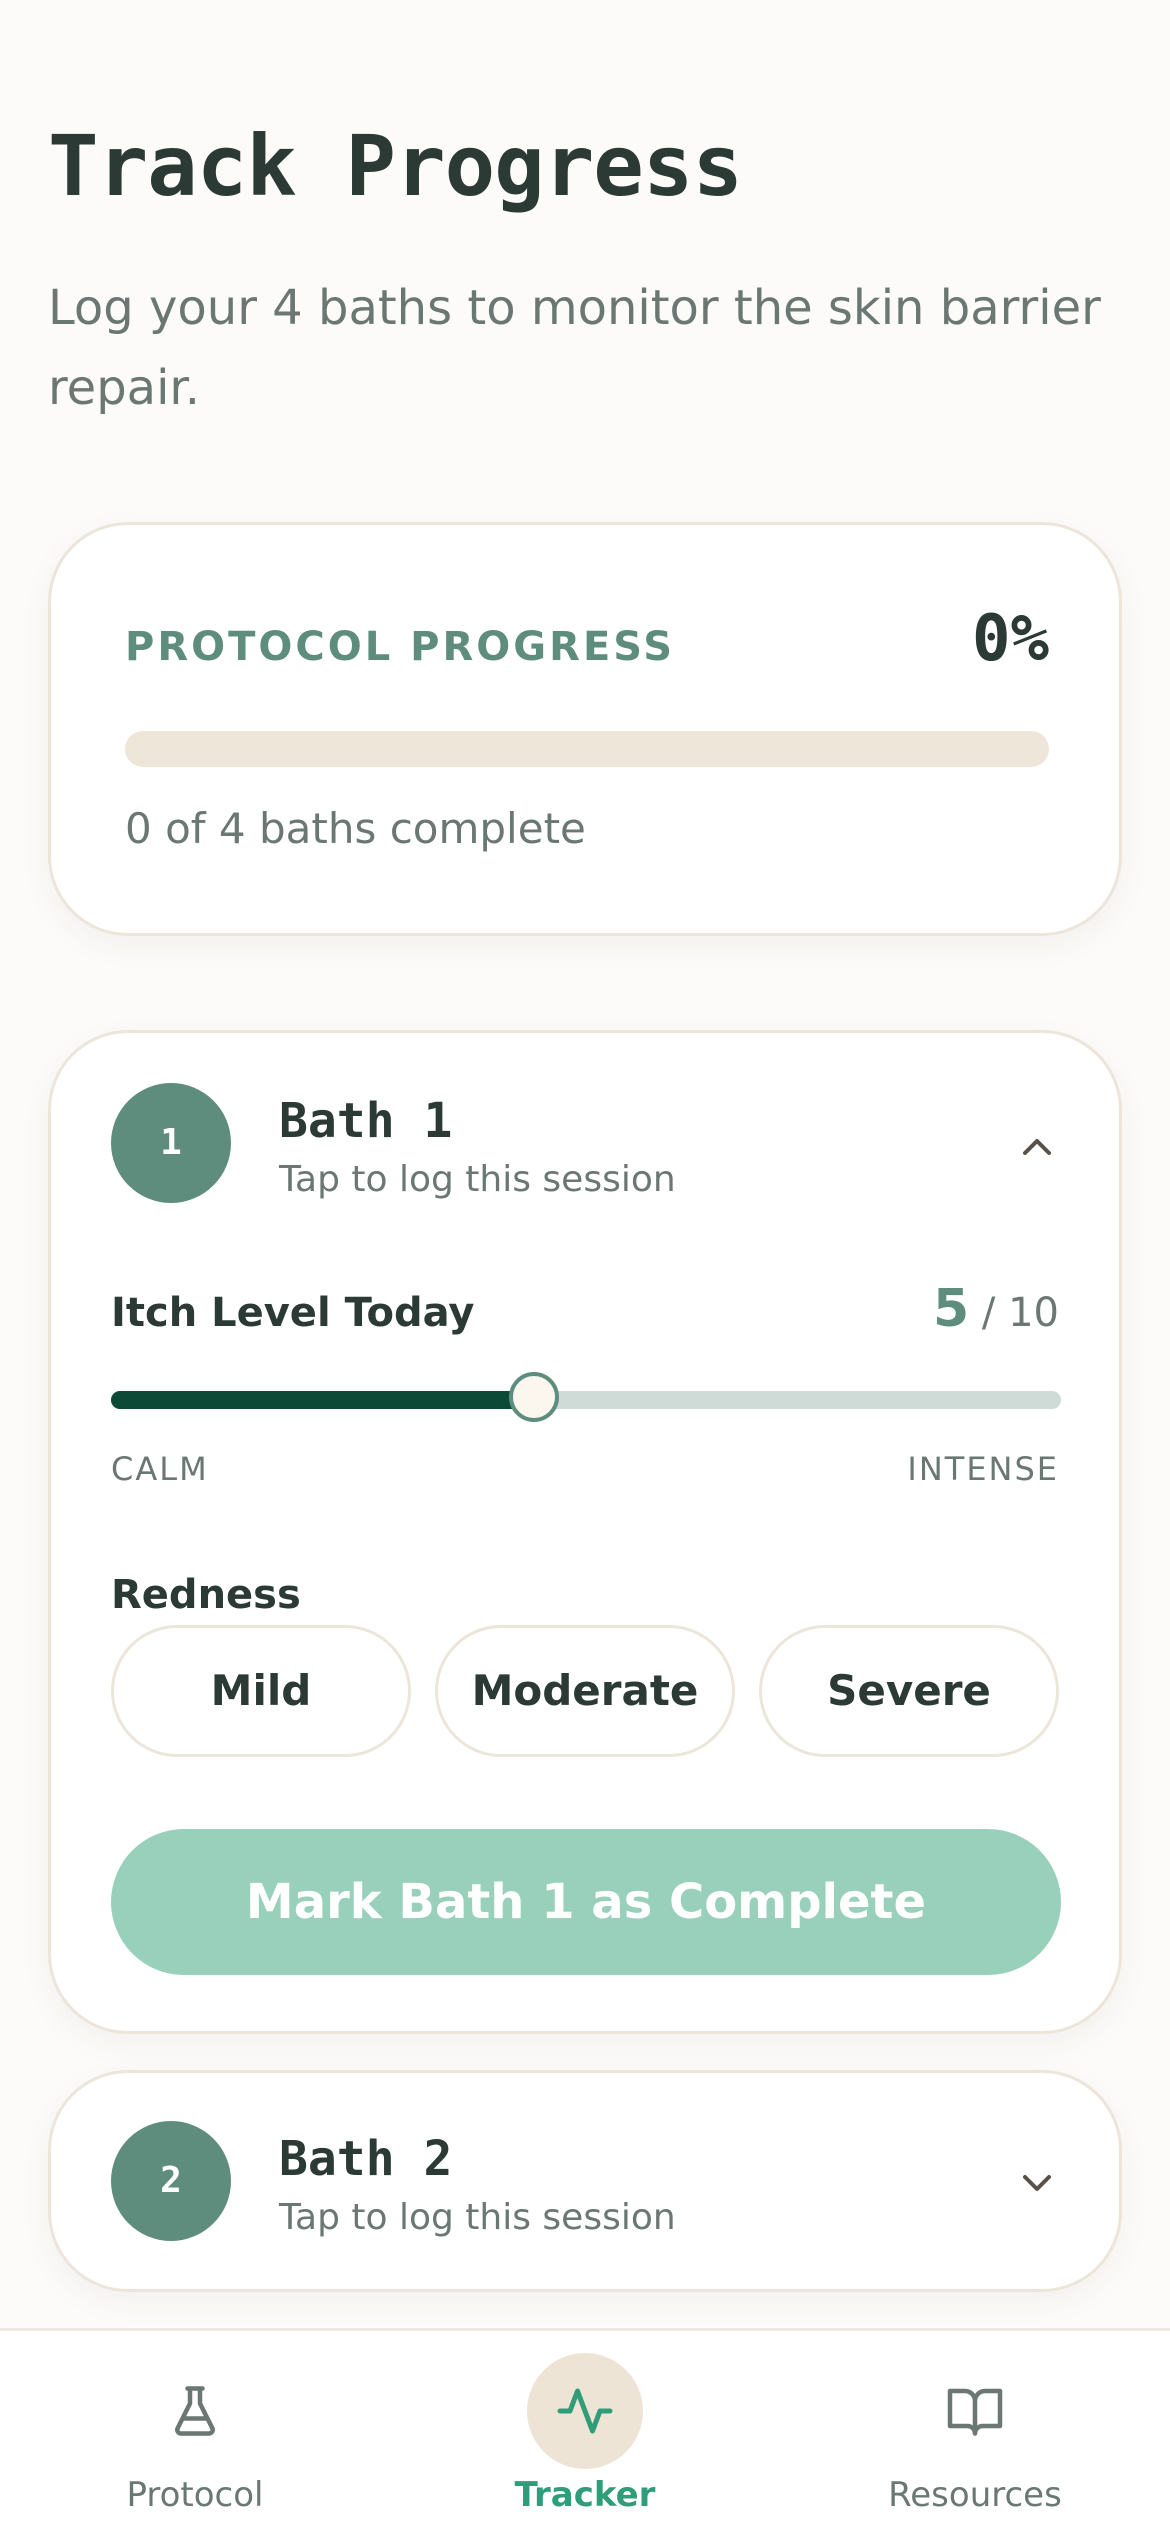 The image size is (1170, 2532). I want to click on chevron-down-icon, so click(1037, 2183).